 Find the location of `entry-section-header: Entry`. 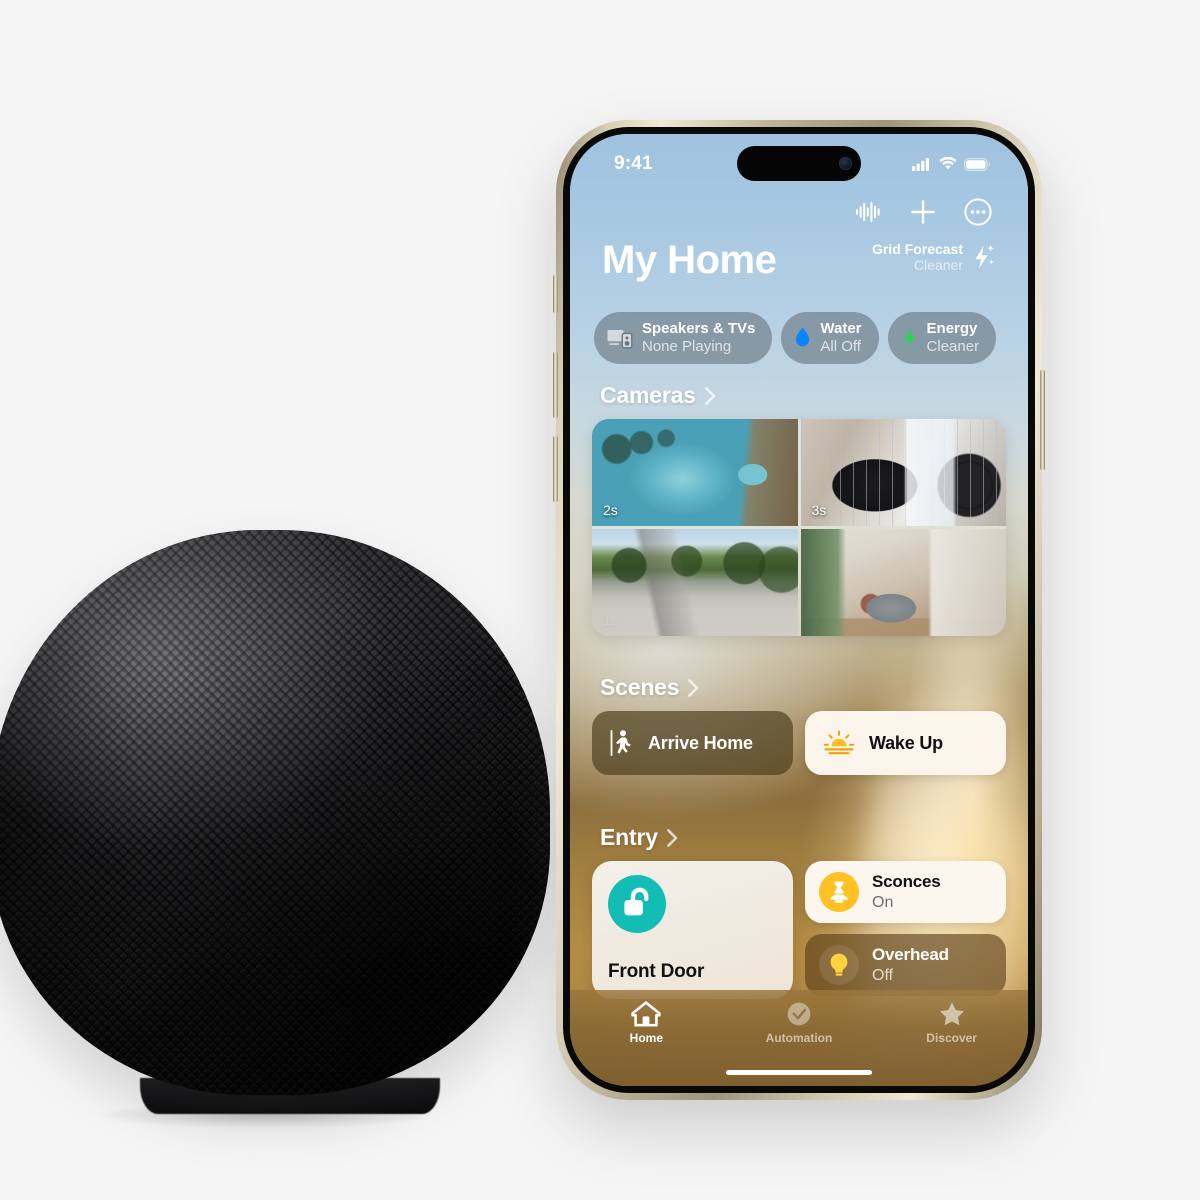

entry-section-header: Entry is located at coordinates (799, 842).